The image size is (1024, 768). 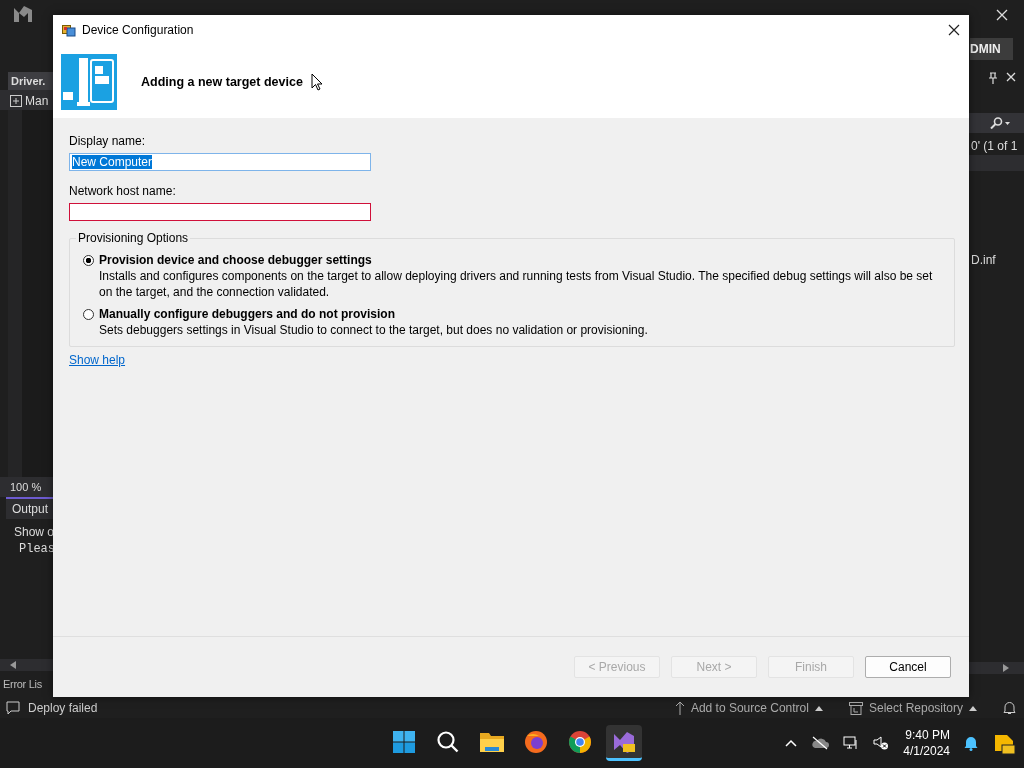 I want to click on option-description: Installs and configures components on the target to allow deploying drivers and running tests from Visual Studio. The specified debug settings will also be set on the target, and the connection validated., so click(x=516, y=284).